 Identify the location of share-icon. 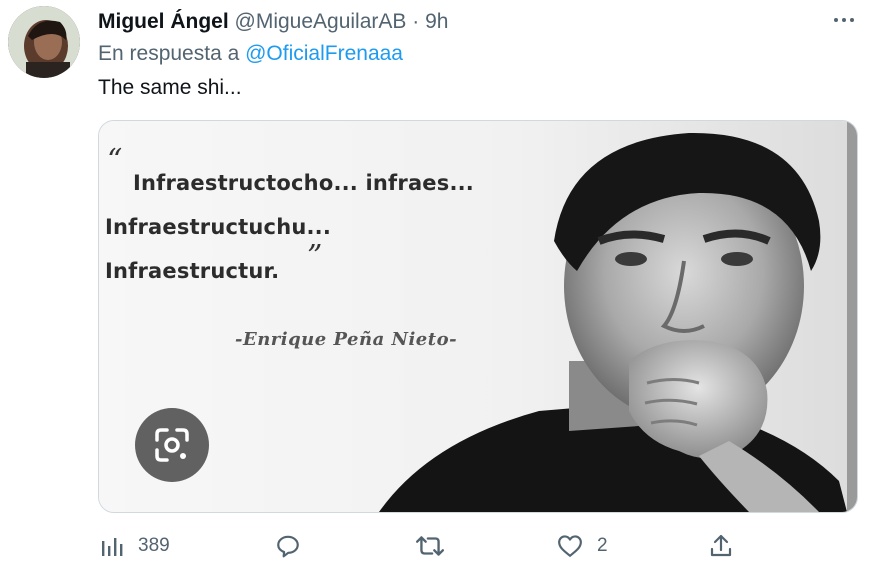
(721, 545).